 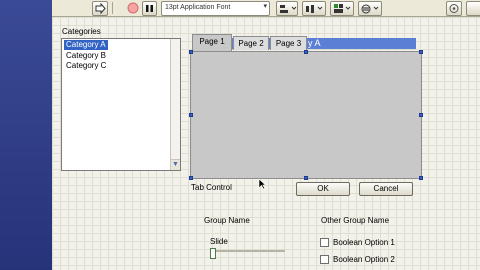 I want to click on help-button, so click(x=454, y=8).